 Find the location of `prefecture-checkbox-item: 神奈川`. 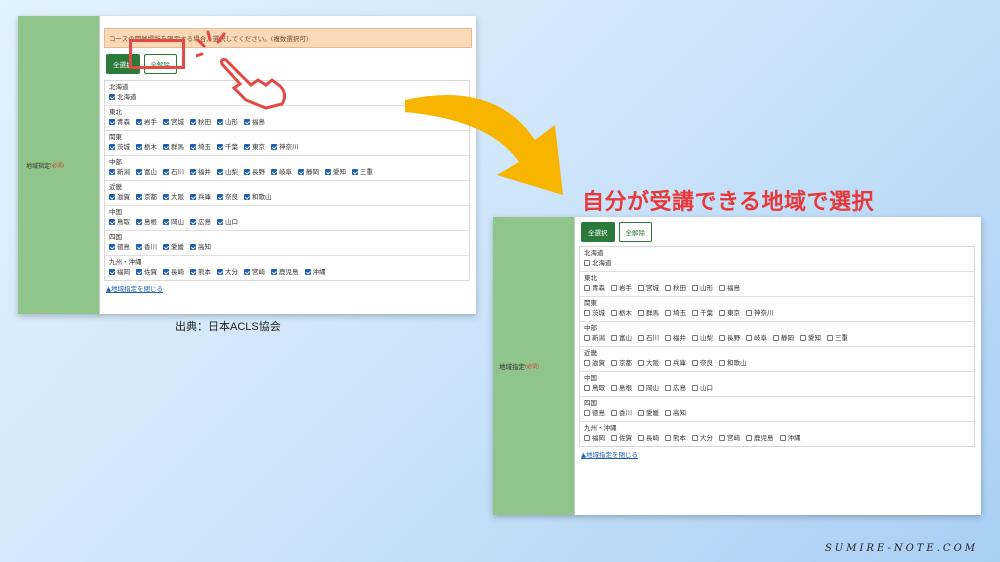

prefecture-checkbox-item: 神奈川 is located at coordinates (760, 313).